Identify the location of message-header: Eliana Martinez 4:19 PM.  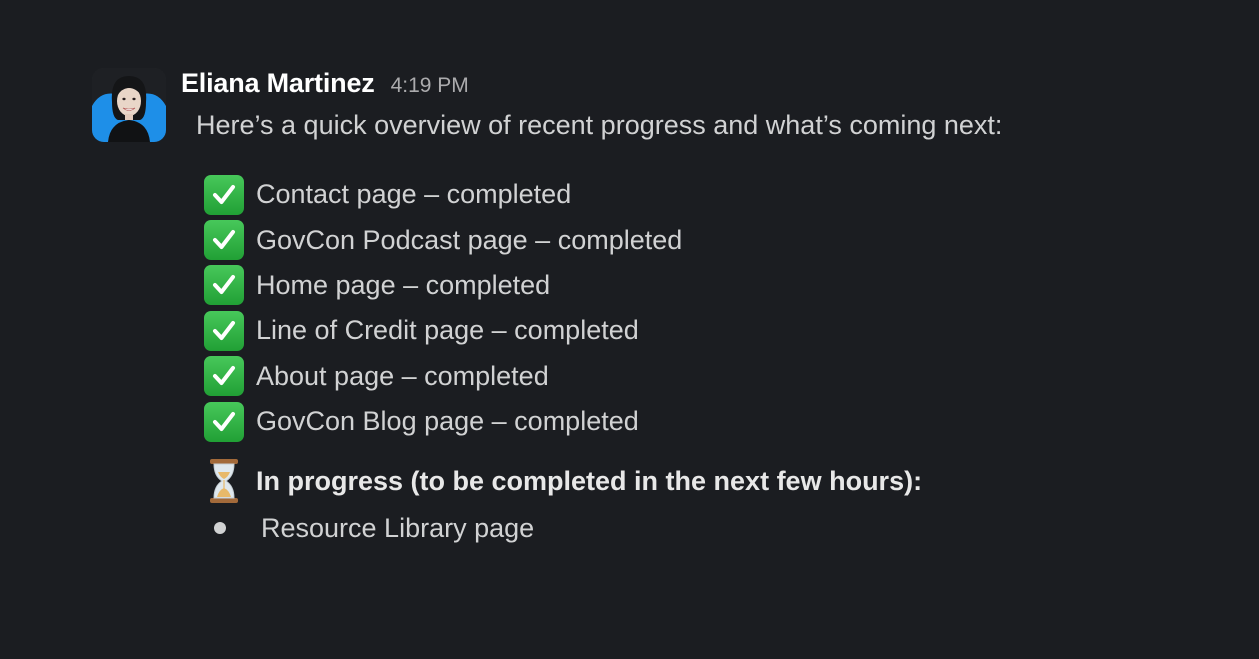
(325, 85).